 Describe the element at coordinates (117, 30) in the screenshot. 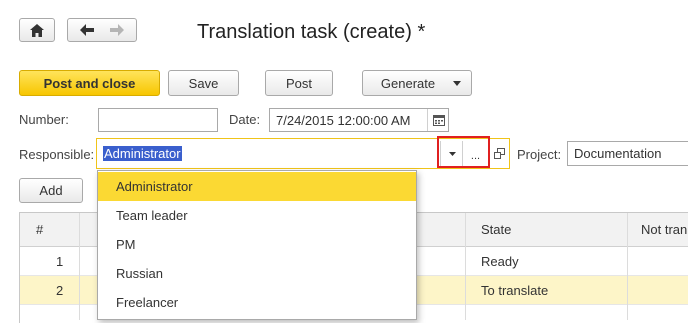

I see `forward-arrow-icon` at that location.